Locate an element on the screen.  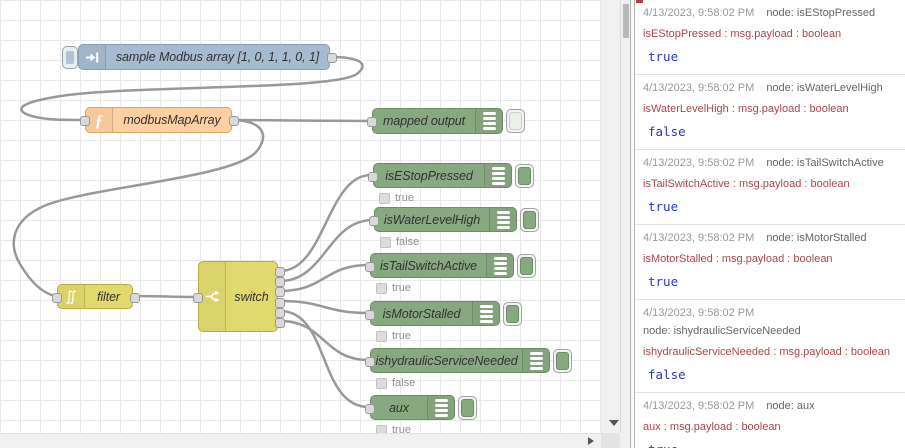
flow-node-ishydraulicServiceNeeded: ishydraulicServiceNeeded false is located at coordinates (468, 368).